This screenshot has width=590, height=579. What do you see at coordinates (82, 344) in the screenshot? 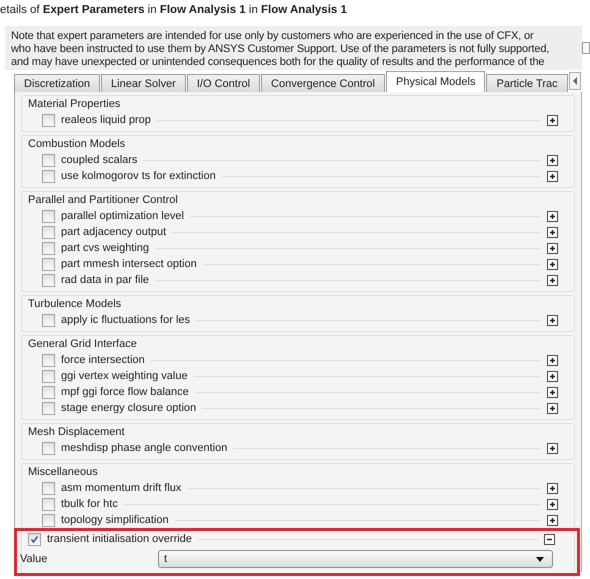
I see `group-heading: General Grid Interface` at bounding box center [82, 344].